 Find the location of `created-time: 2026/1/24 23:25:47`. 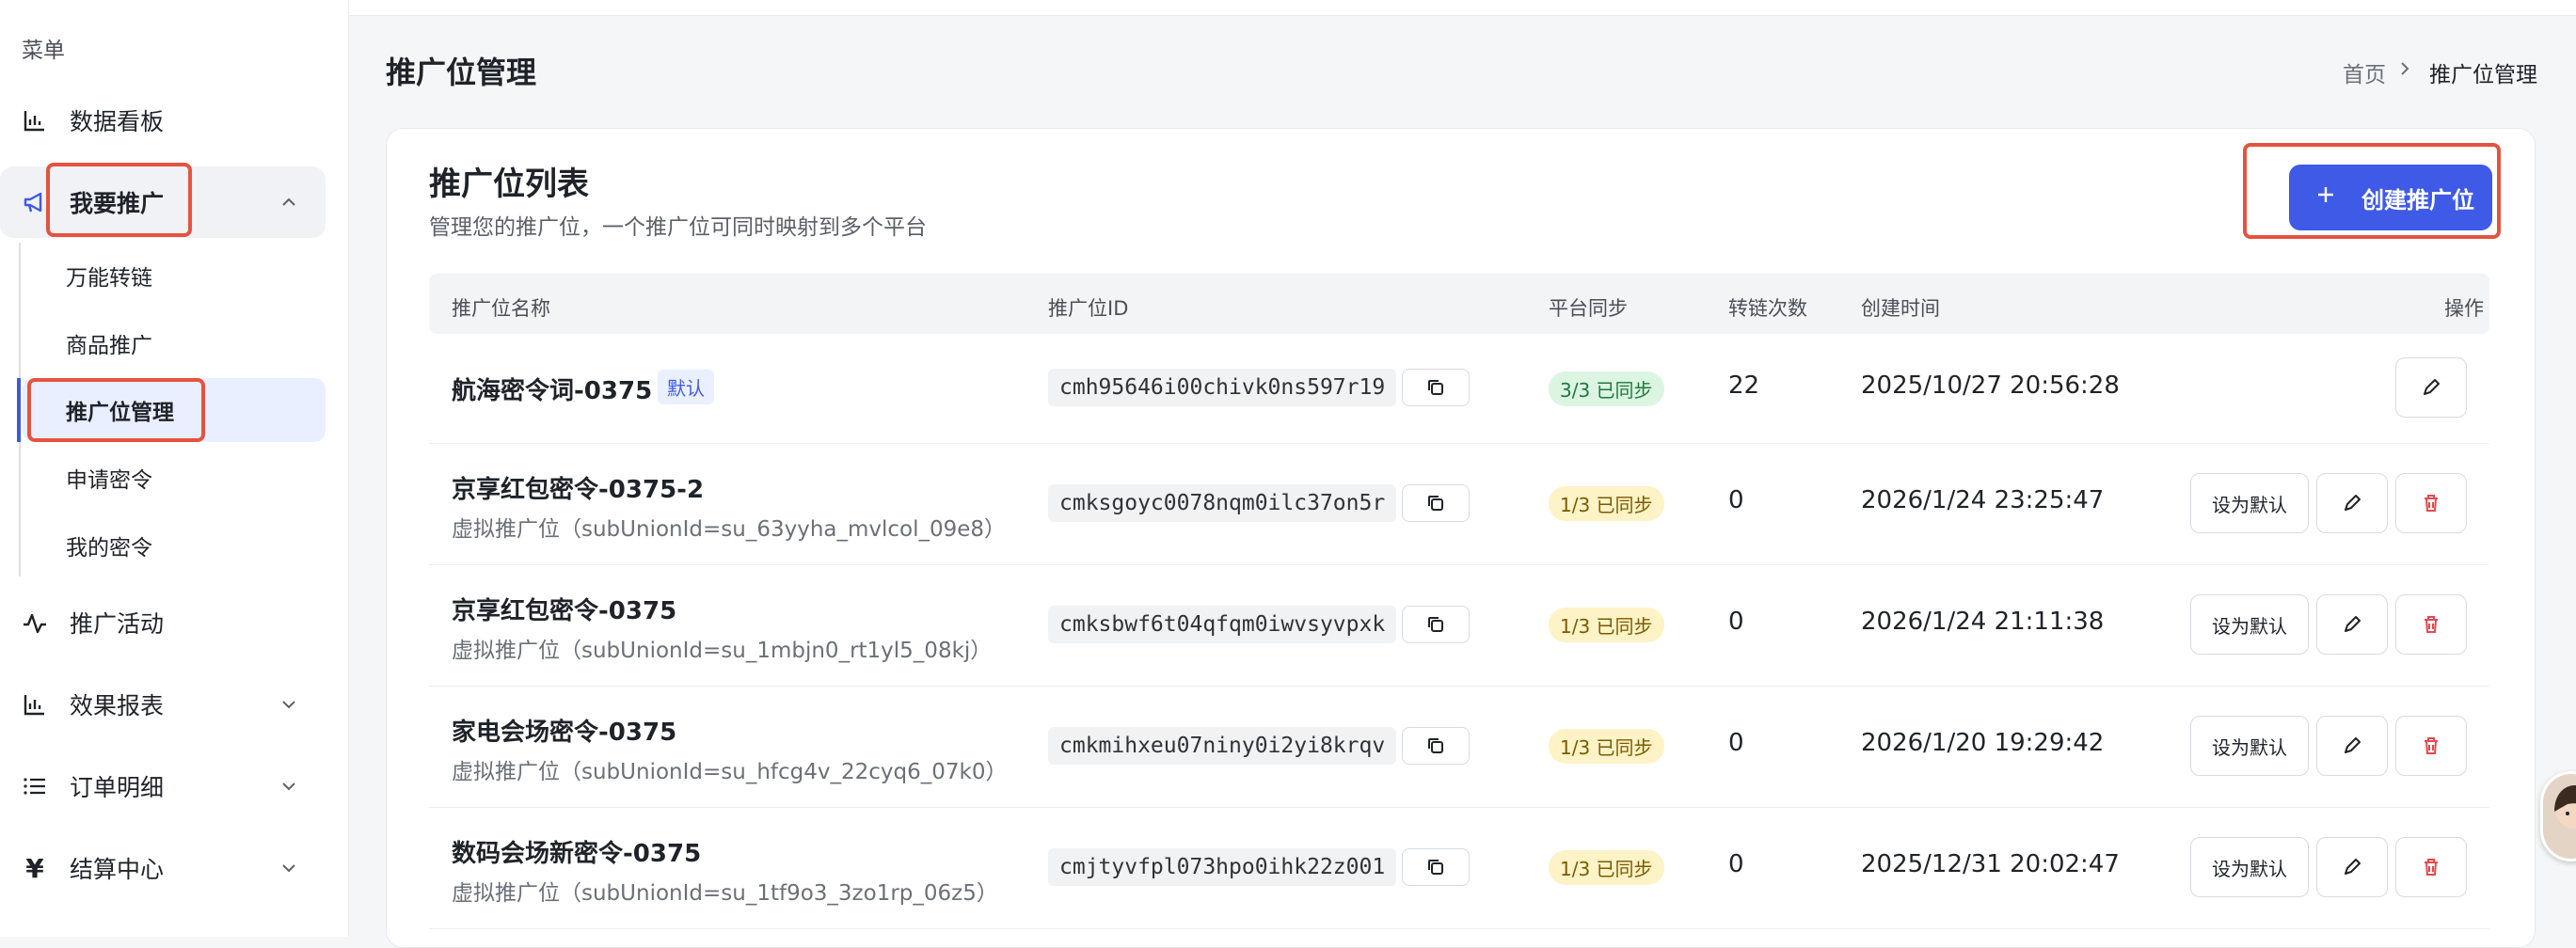

created-time: 2026/1/24 23:25:47 is located at coordinates (1983, 500).